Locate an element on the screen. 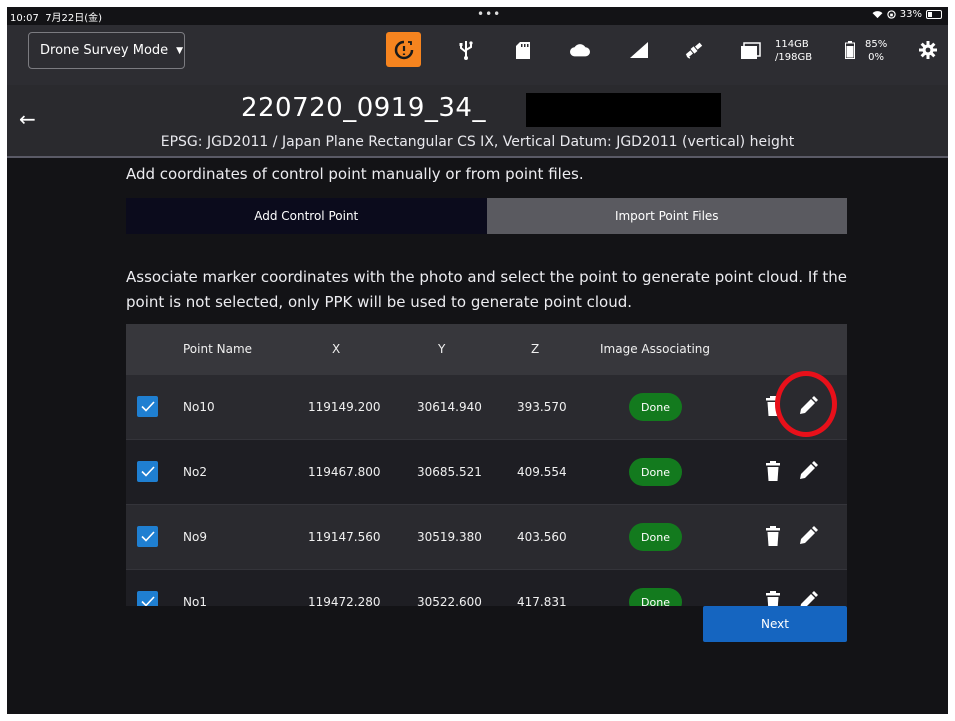 The image size is (955, 721). table-row: No10 119149.200 30614.940 393.570 Done is located at coordinates (486, 407).